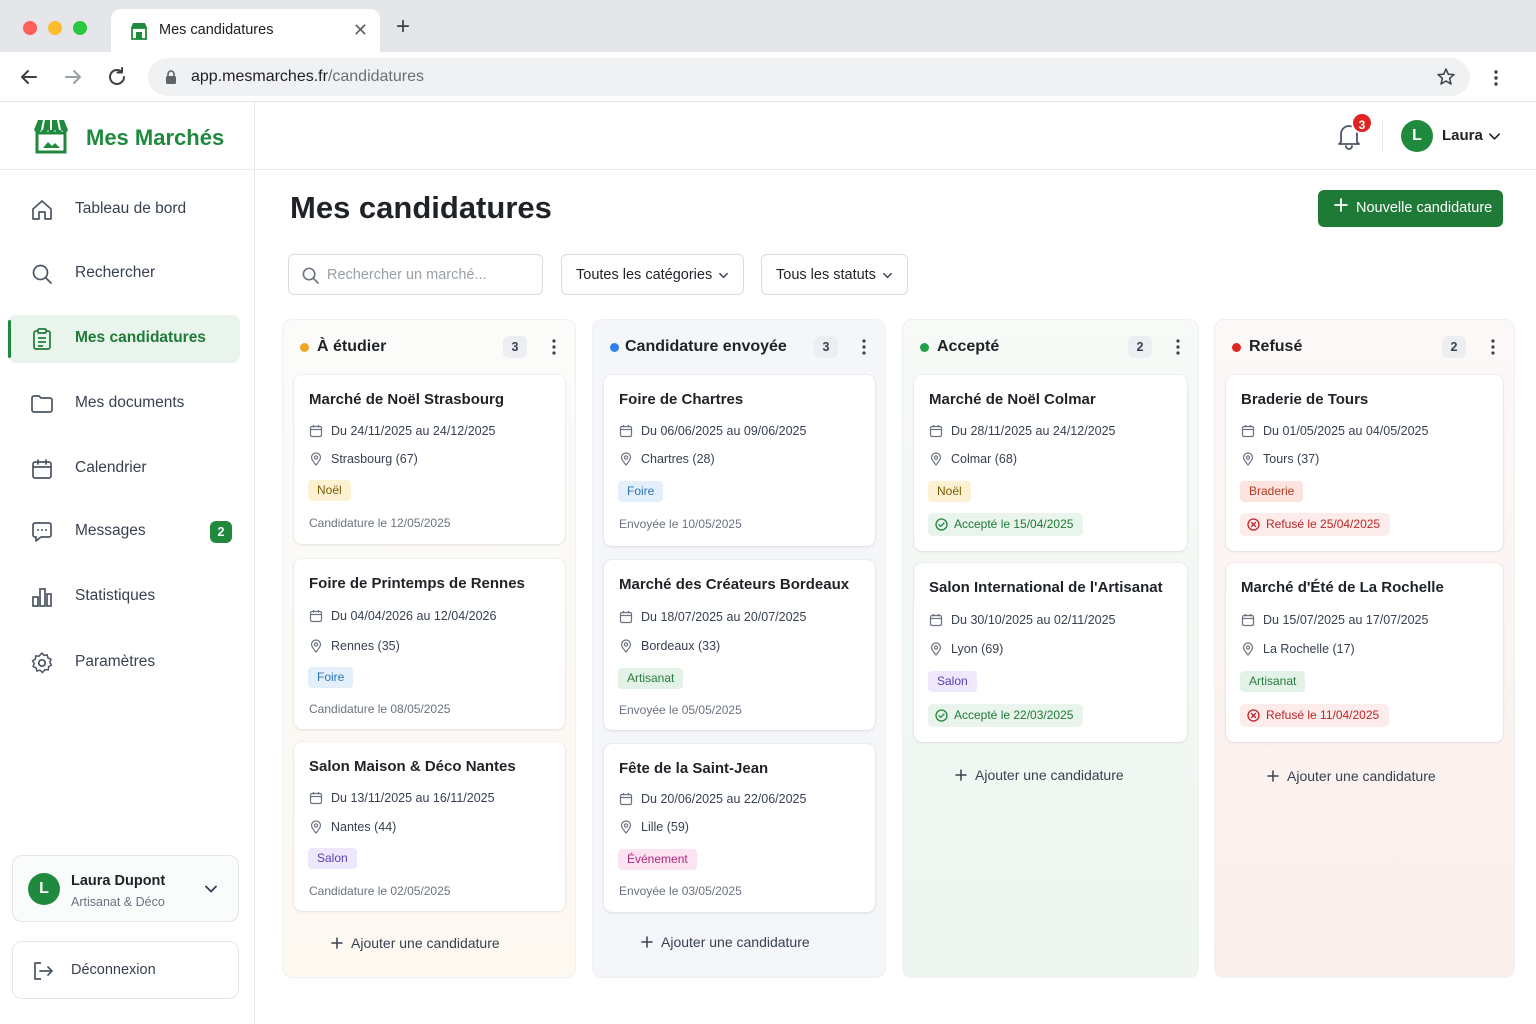 Image resolution: width=1536 pixels, height=1024 pixels. Describe the element at coordinates (365, 646) in the screenshot. I see `card-location: Rennes (35)` at that location.